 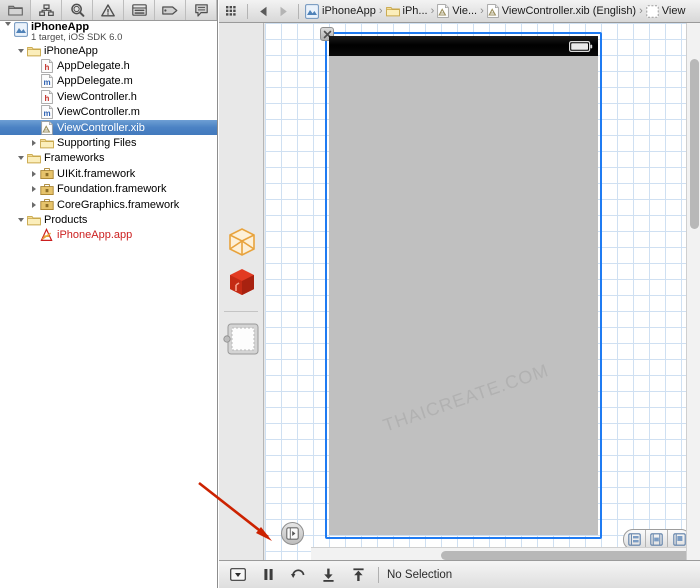 What do you see at coordinates (283, 11) in the screenshot?
I see `forward-arrow-icon` at bounding box center [283, 11].